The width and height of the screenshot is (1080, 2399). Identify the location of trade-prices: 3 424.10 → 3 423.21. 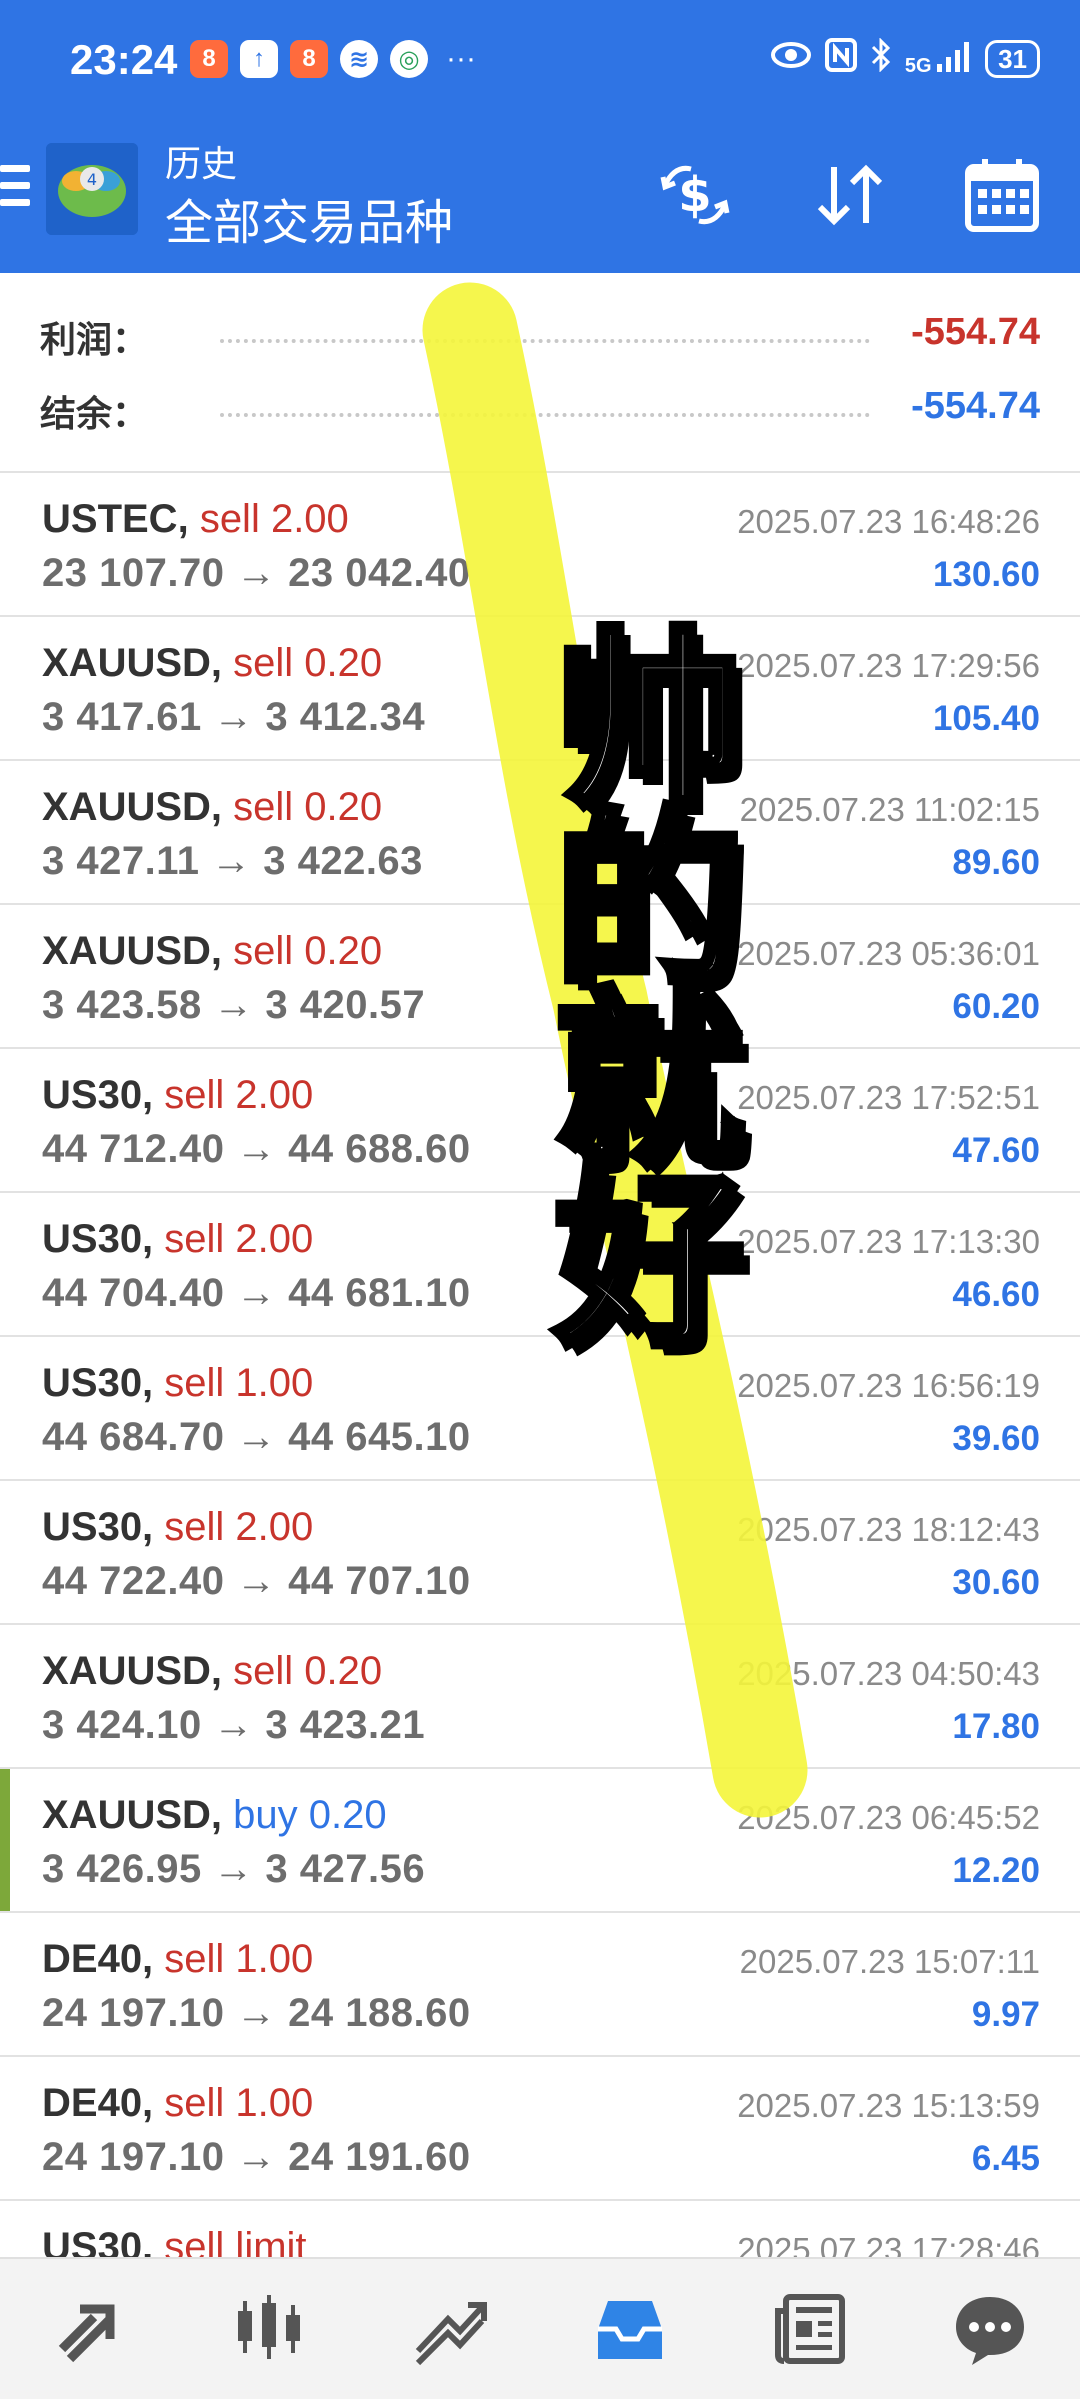
(234, 1725).